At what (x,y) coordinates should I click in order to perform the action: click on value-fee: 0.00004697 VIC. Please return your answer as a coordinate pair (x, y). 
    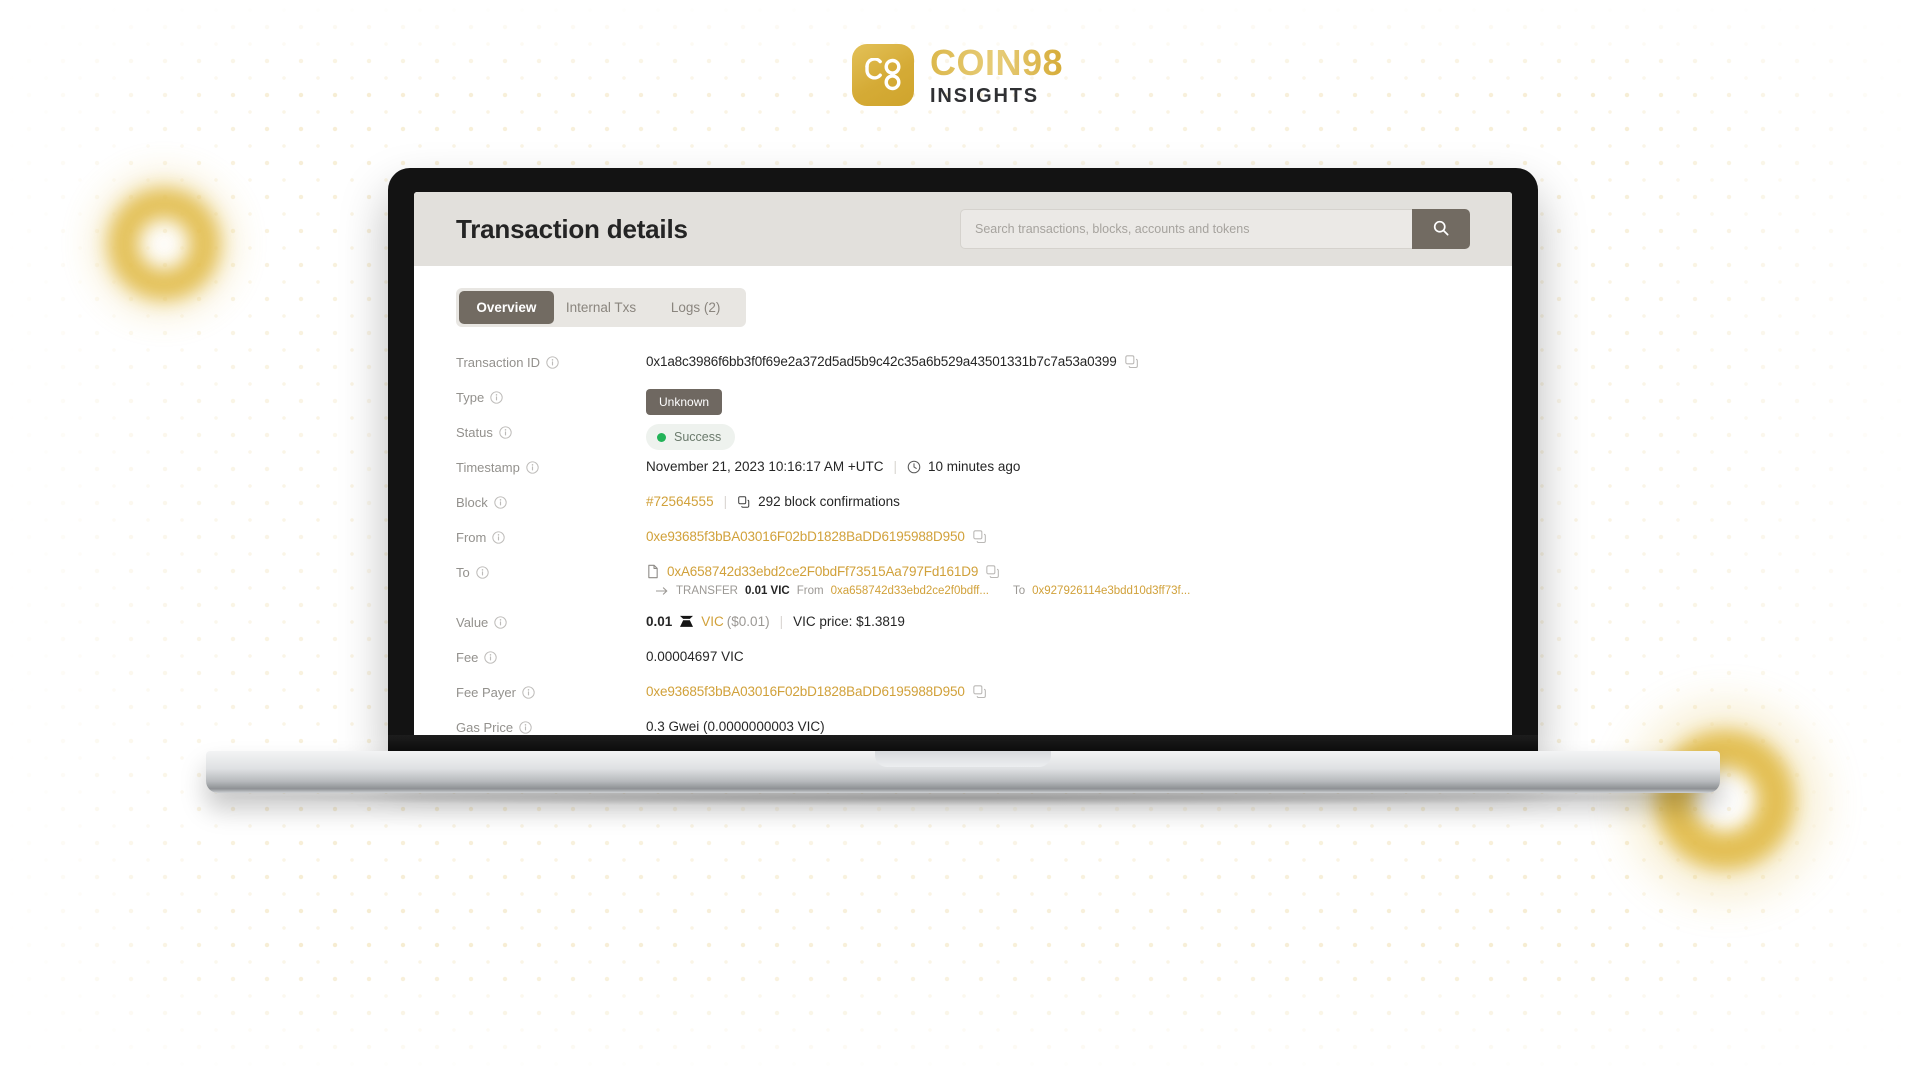
    Looking at the image, I should click on (695, 656).